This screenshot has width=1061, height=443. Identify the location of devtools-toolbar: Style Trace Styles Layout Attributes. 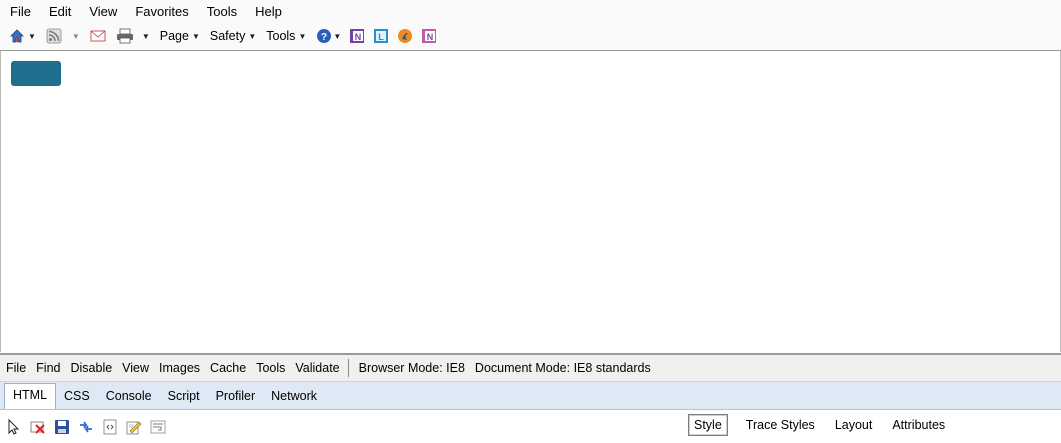
(530, 426).